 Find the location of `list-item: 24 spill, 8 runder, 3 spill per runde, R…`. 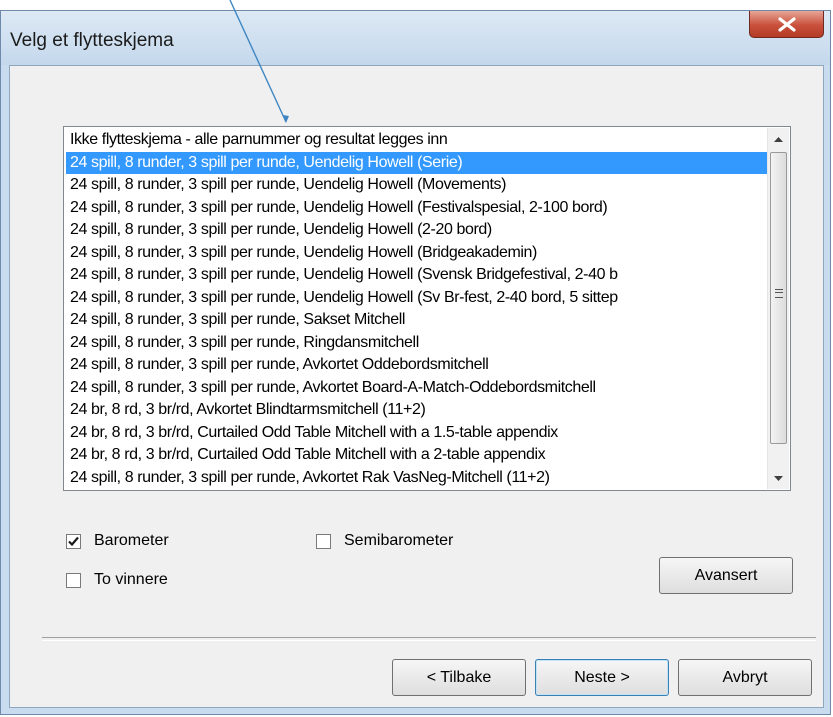

list-item: 24 spill, 8 runder, 3 spill per runde, R… is located at coordinates (416, 343).